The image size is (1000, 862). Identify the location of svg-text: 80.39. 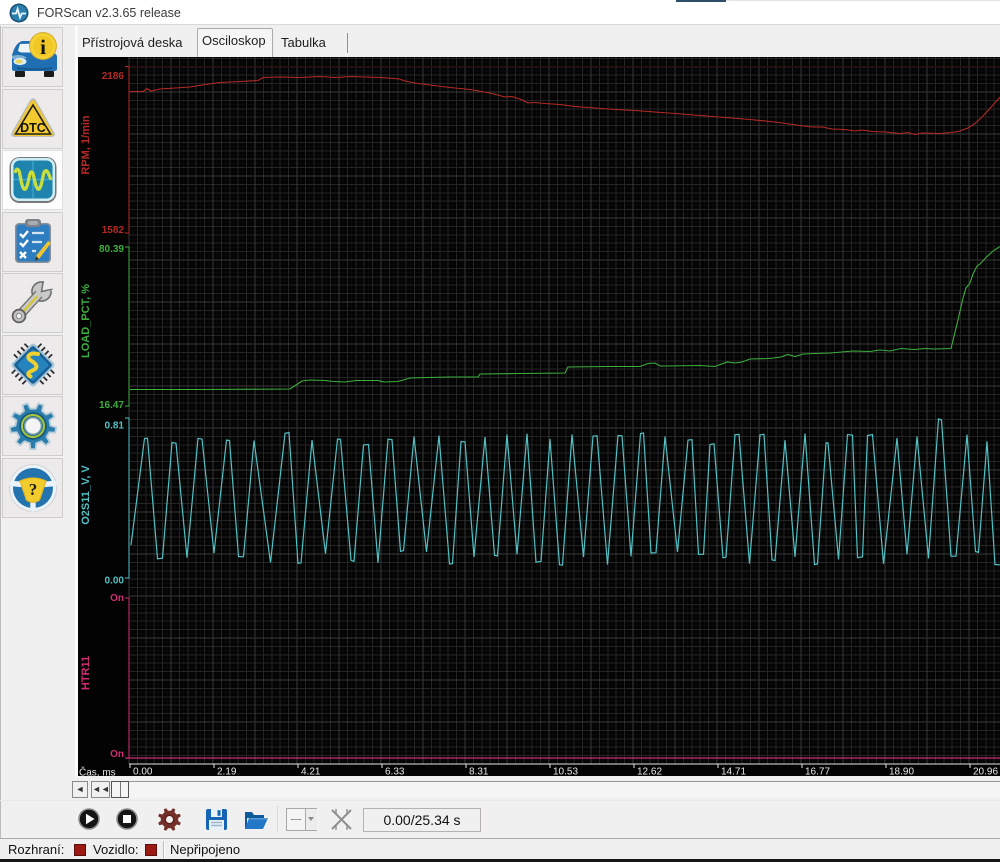
(111, 249).